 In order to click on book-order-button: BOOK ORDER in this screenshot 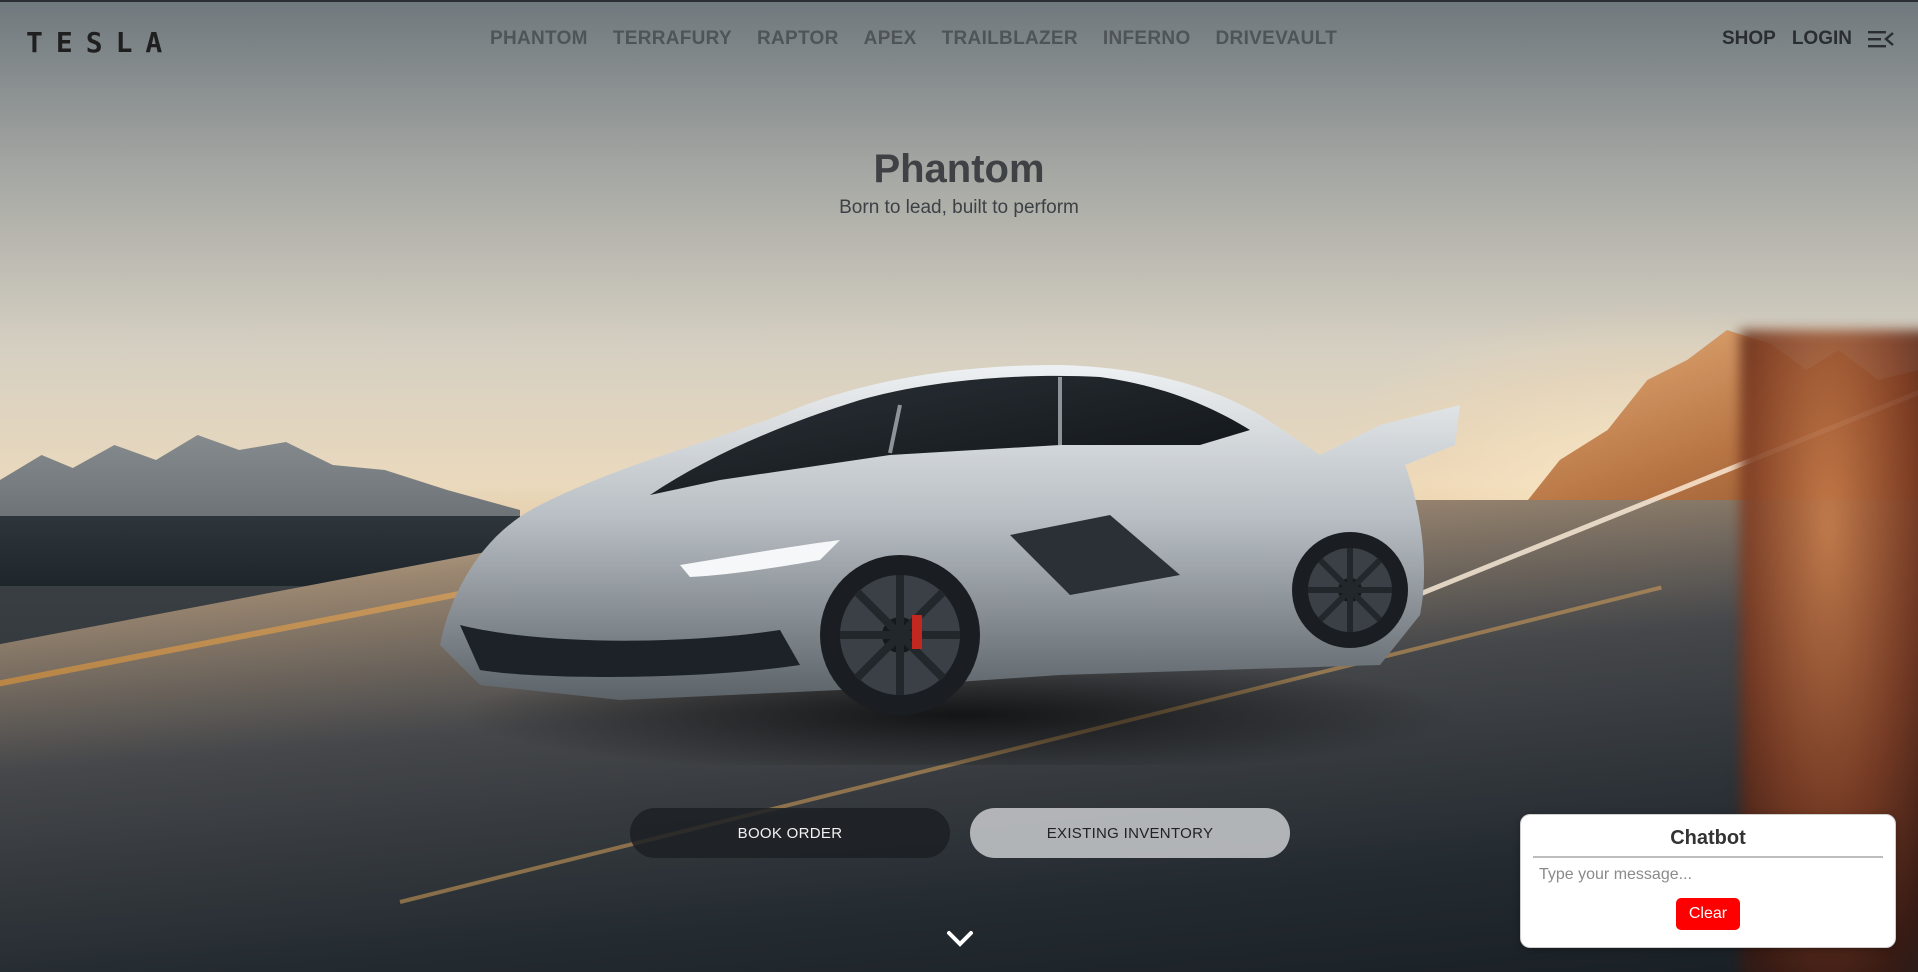, I will do `click(790, 833)`.